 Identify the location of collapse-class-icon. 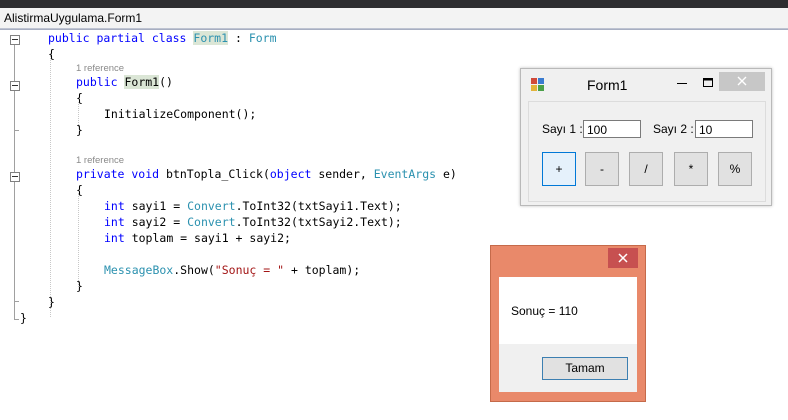
(15, 40).